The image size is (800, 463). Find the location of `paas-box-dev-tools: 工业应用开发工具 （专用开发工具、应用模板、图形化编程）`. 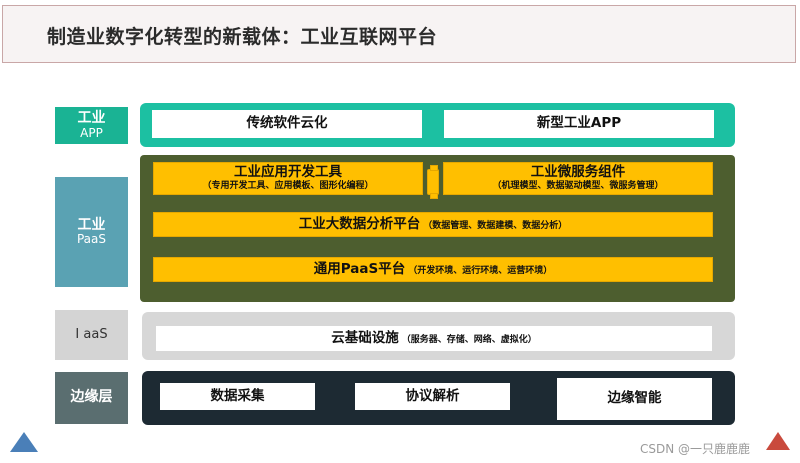

paas-box-dev-tools: 工业应用开发工具 （专用开发工具、应用模板、图形化编程） is located at coordinates (288, 178).